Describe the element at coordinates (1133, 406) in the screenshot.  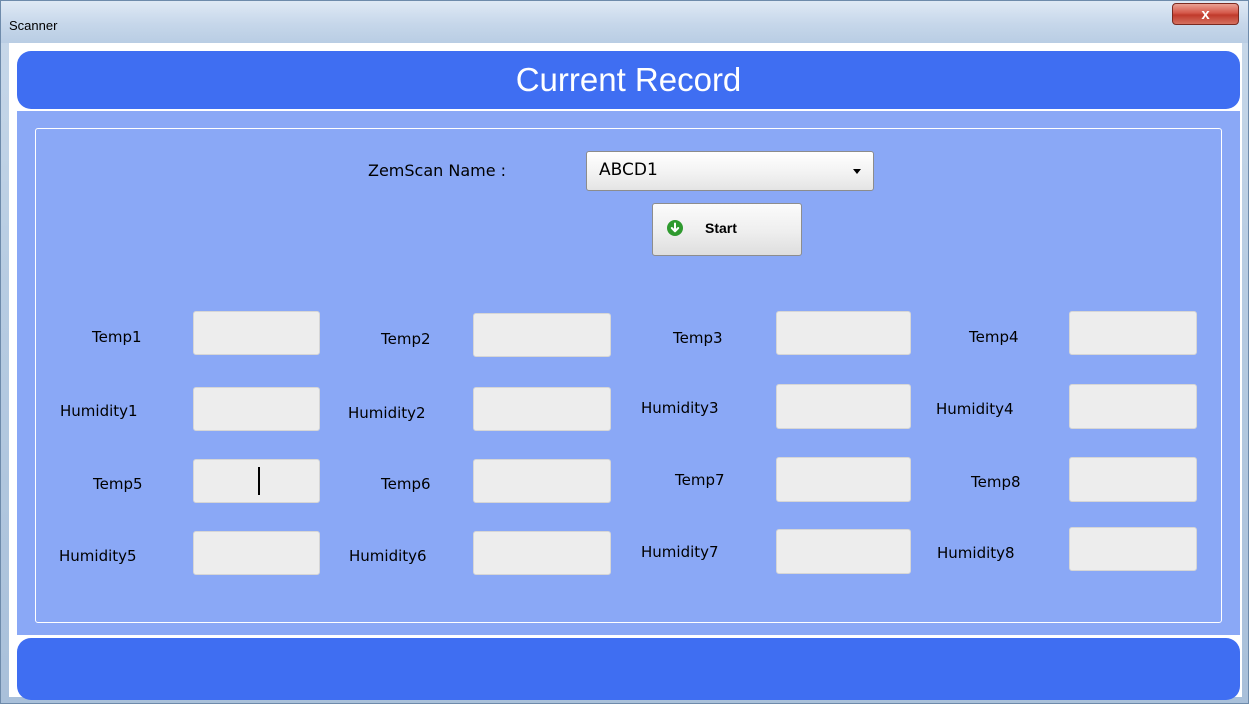
I see `humidity4-field` at that location.